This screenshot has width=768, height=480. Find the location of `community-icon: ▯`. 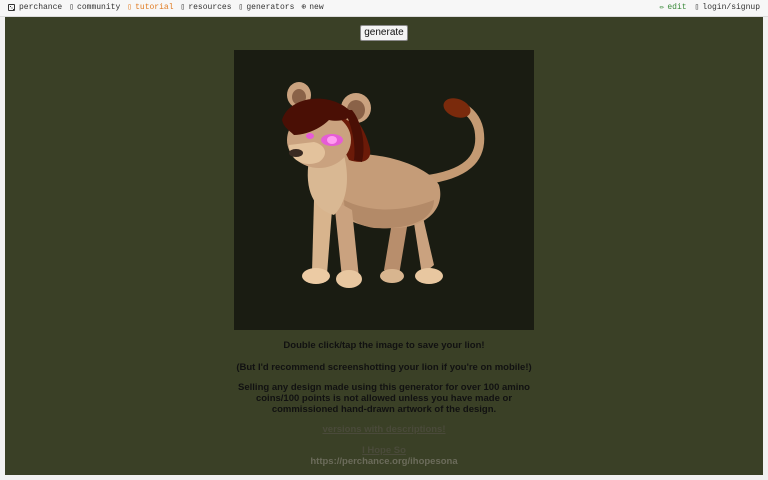

community-icon: ▯ is located at coordinates (72, 7).